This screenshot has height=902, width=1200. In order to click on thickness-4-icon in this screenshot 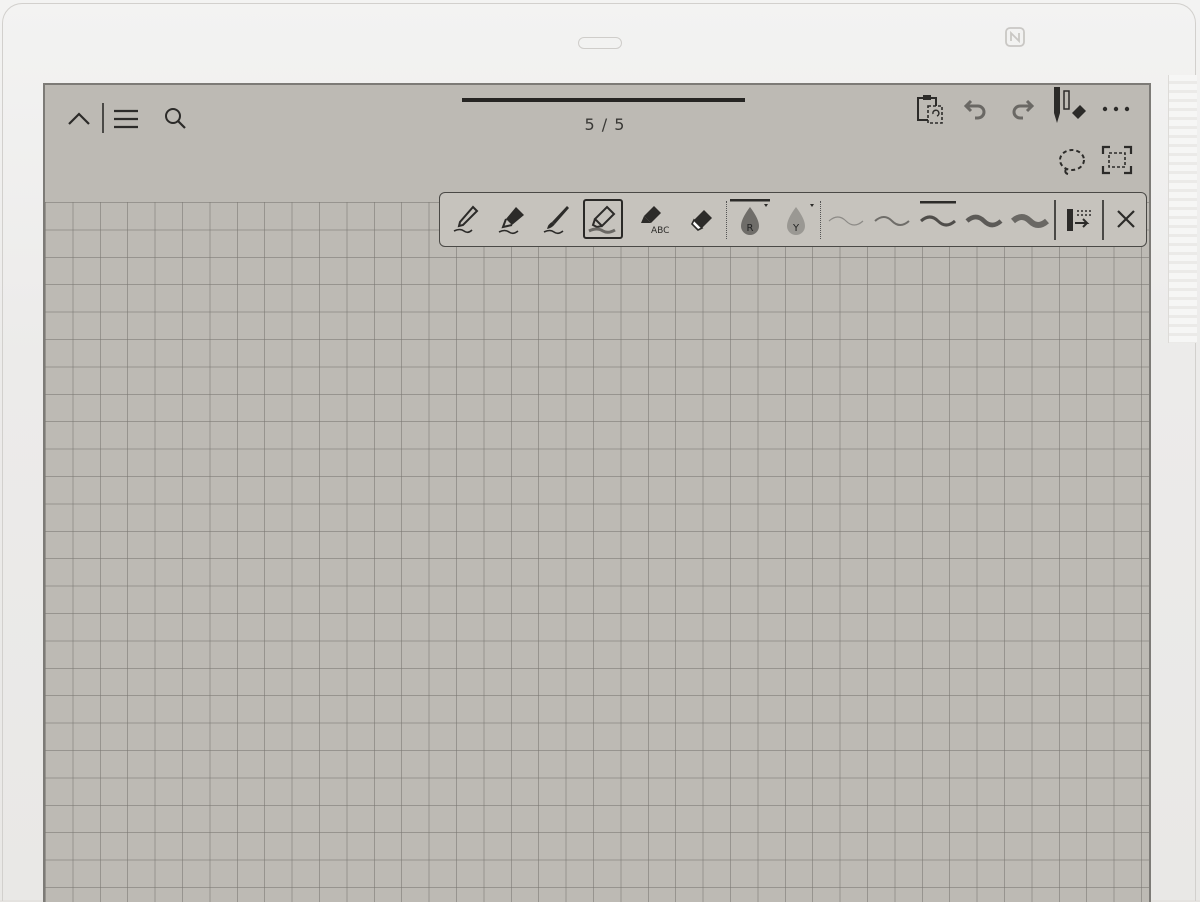, I will do `click(984, 219)`.